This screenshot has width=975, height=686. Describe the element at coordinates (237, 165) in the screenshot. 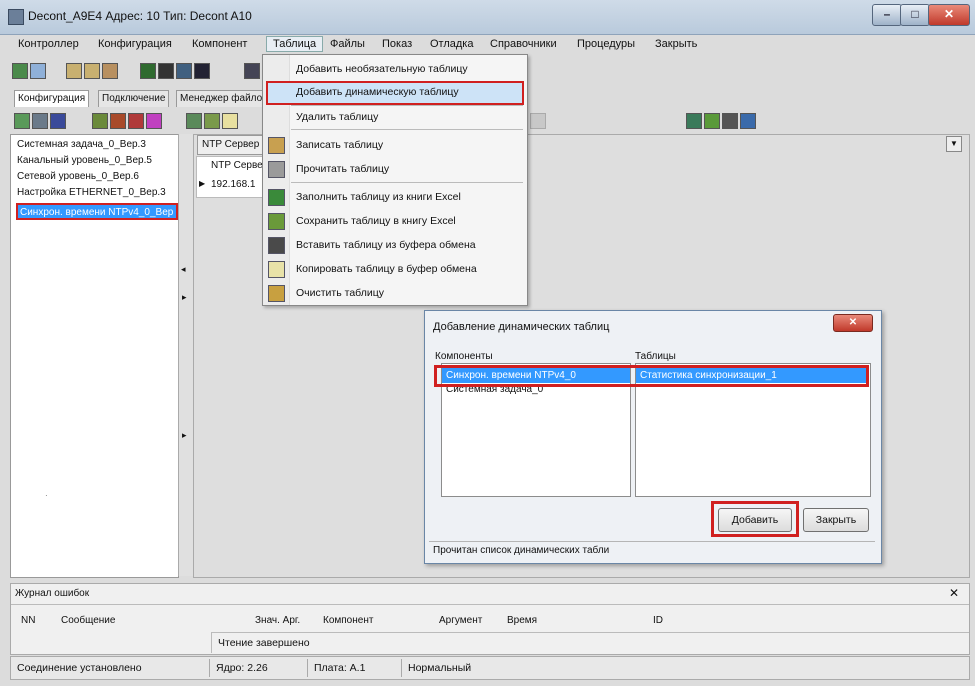

I see `column-header: NTP Серве` at that location.